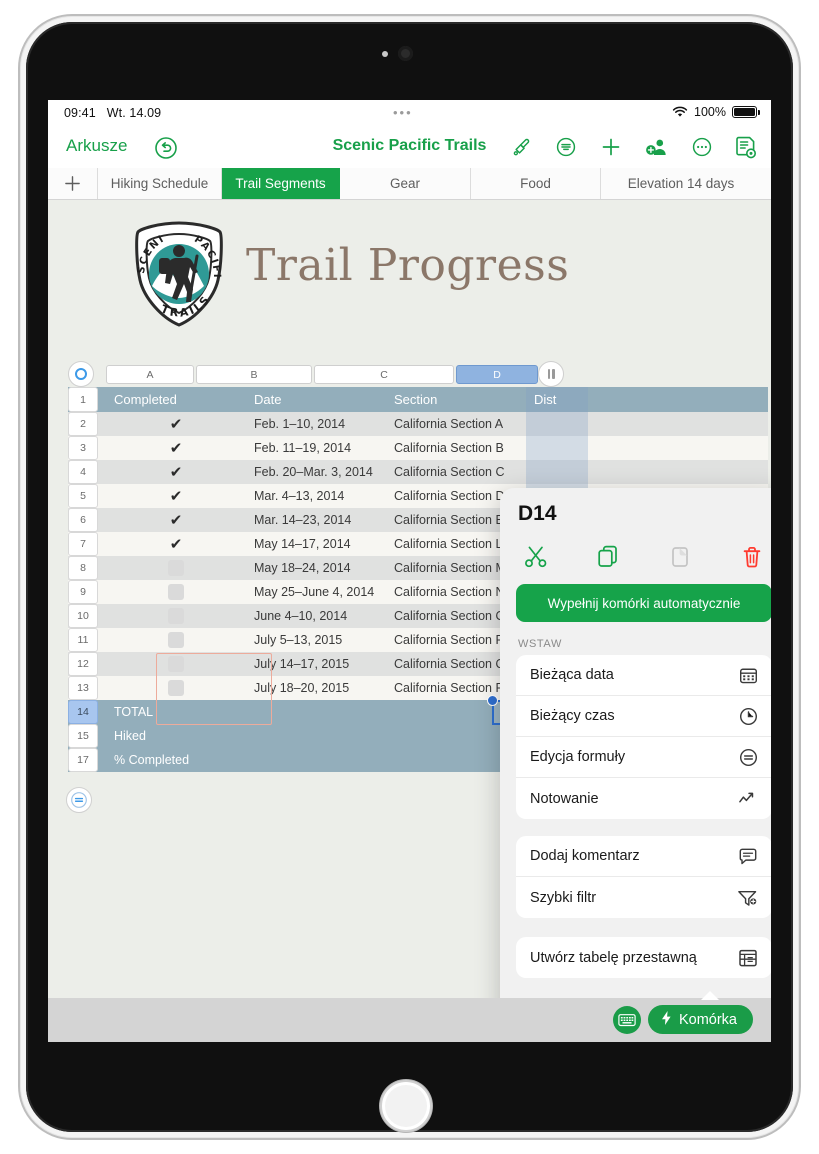 The width and height of the screenshot is (819, 1154). I want to click on row-number: 6, so click(83, 520).